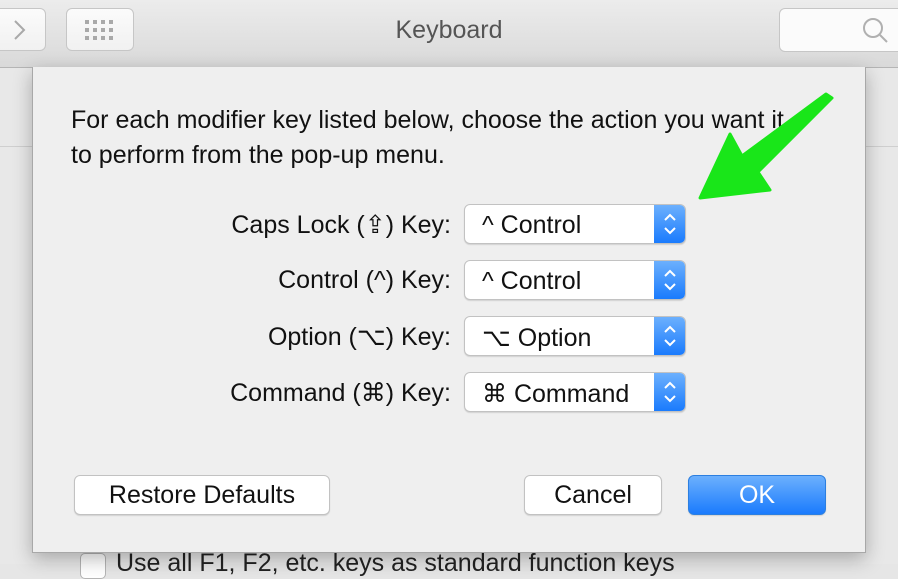  What do you see at coordinates (359, 337) in the screenshot?
I see `option-label: Option (⌥) Key:` at bounding box center [359, 337].